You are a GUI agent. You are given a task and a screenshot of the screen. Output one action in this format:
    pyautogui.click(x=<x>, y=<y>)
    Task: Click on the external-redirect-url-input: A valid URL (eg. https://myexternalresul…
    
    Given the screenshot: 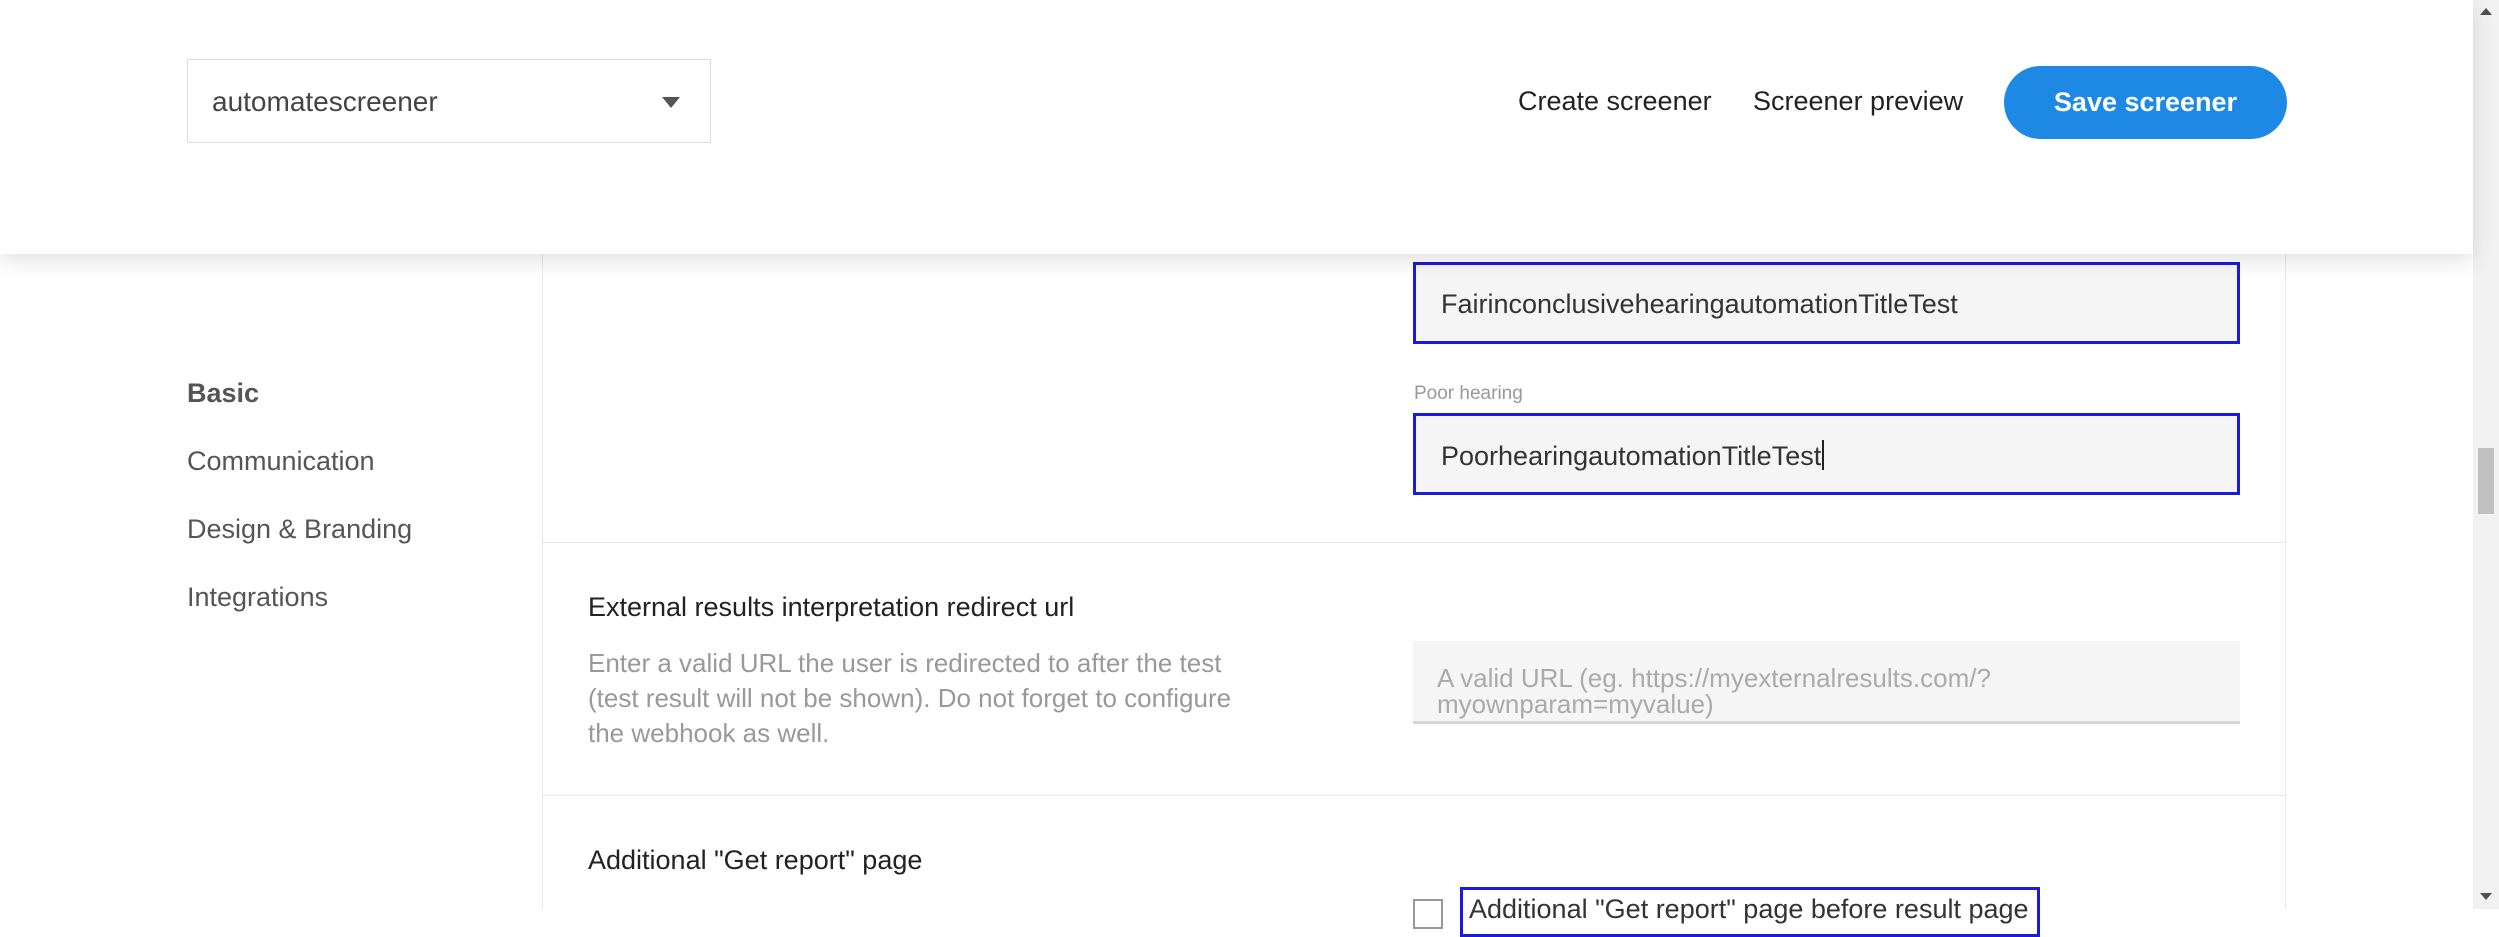 What is the action you would take?
    pyautogui.click(x=1826, y=682)
    